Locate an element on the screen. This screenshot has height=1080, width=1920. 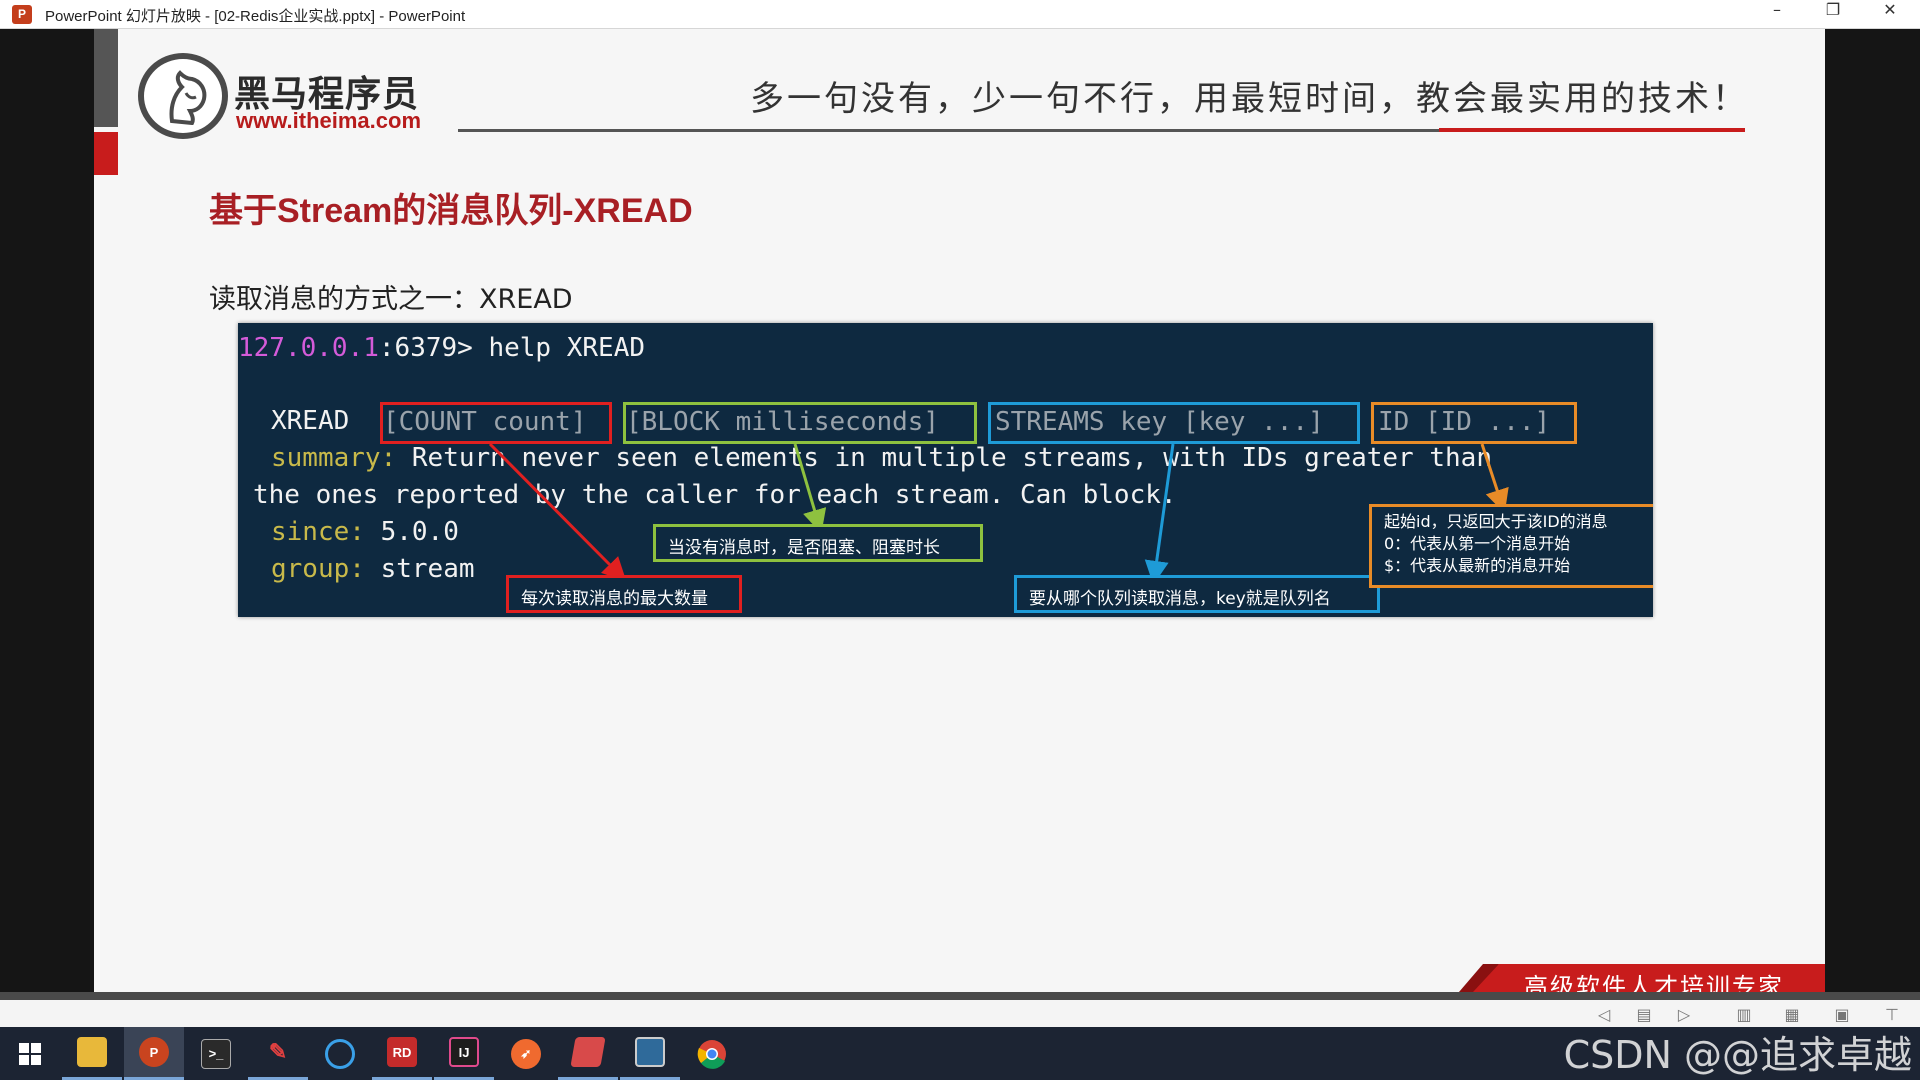
itheima-logo-icon is located at coordinates (183, 96).